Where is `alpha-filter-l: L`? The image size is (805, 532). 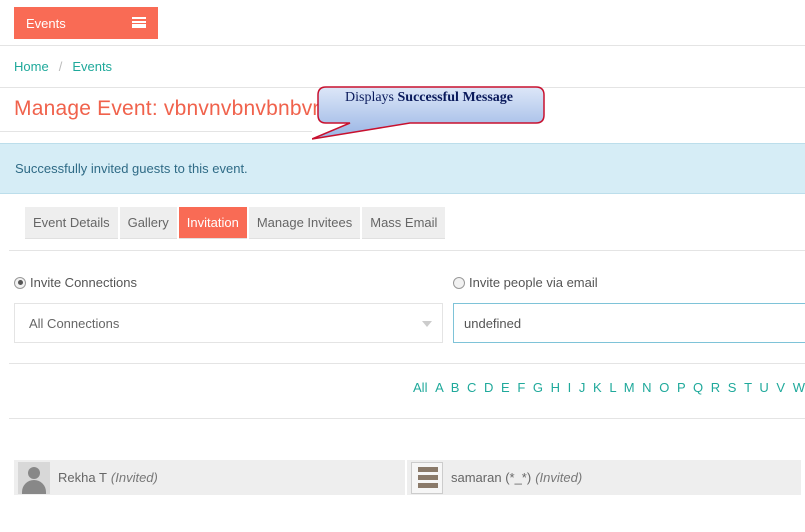
alpha-filter-l: L is located at coordinates (612, 387).